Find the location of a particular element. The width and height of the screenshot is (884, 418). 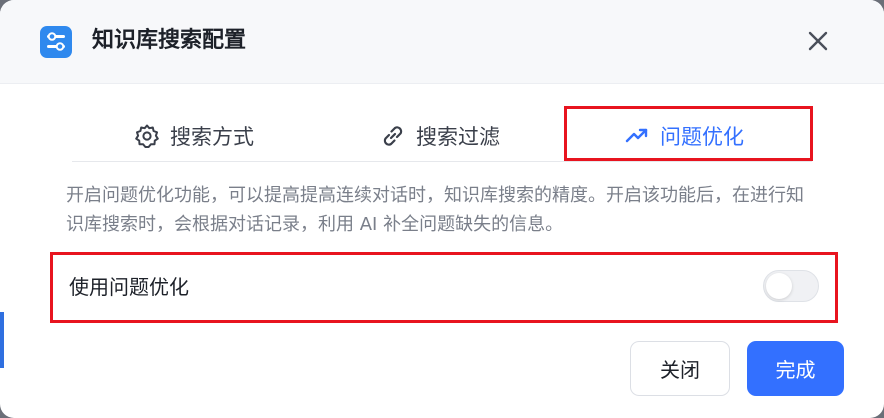

sliders-icon is located at coordinates (56, 42).